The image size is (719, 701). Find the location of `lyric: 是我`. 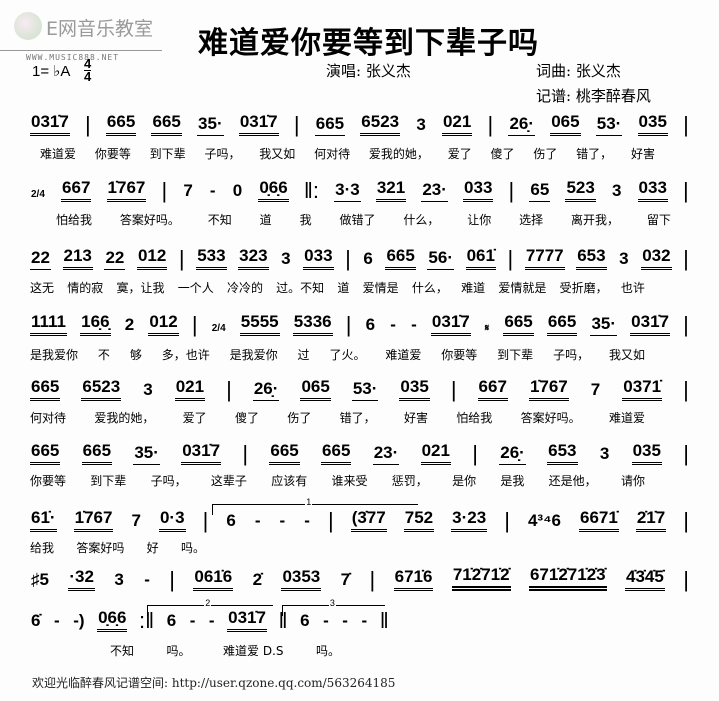

lyric: 是我 is located at coordinates (512, 481).